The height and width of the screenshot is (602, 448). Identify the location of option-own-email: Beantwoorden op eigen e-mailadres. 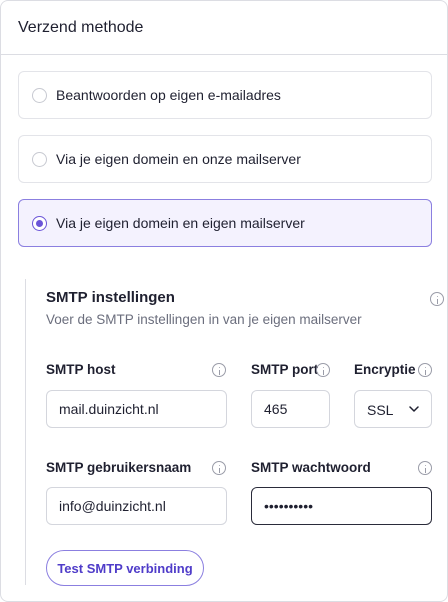
(225, 95).